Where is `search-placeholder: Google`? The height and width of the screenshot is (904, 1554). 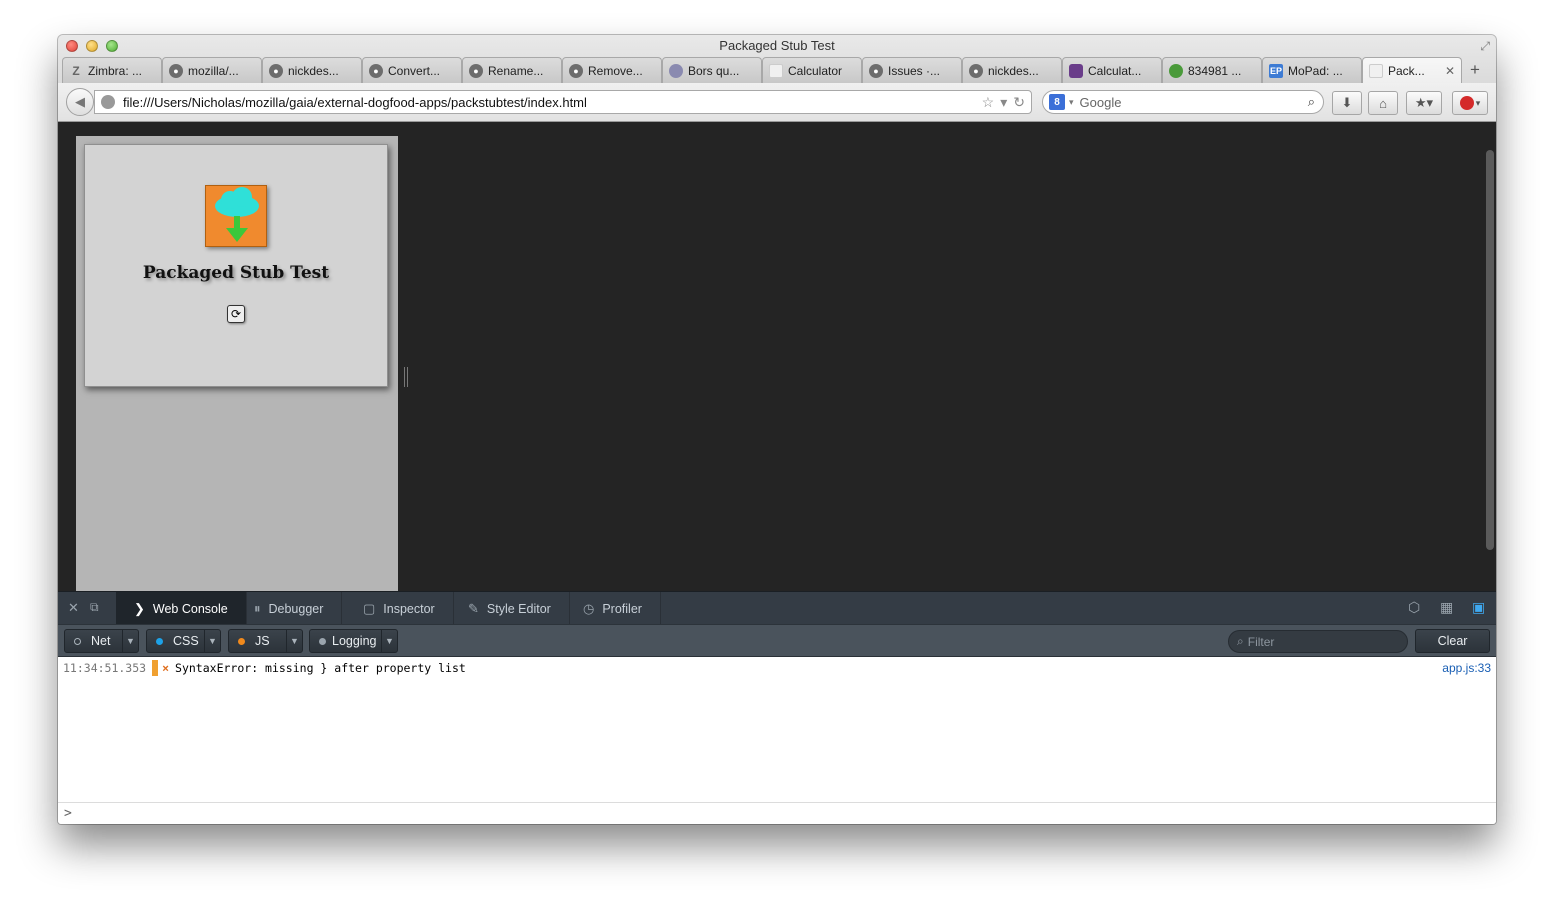 search-placeholder: Google is located at coordinates (1100, 102).